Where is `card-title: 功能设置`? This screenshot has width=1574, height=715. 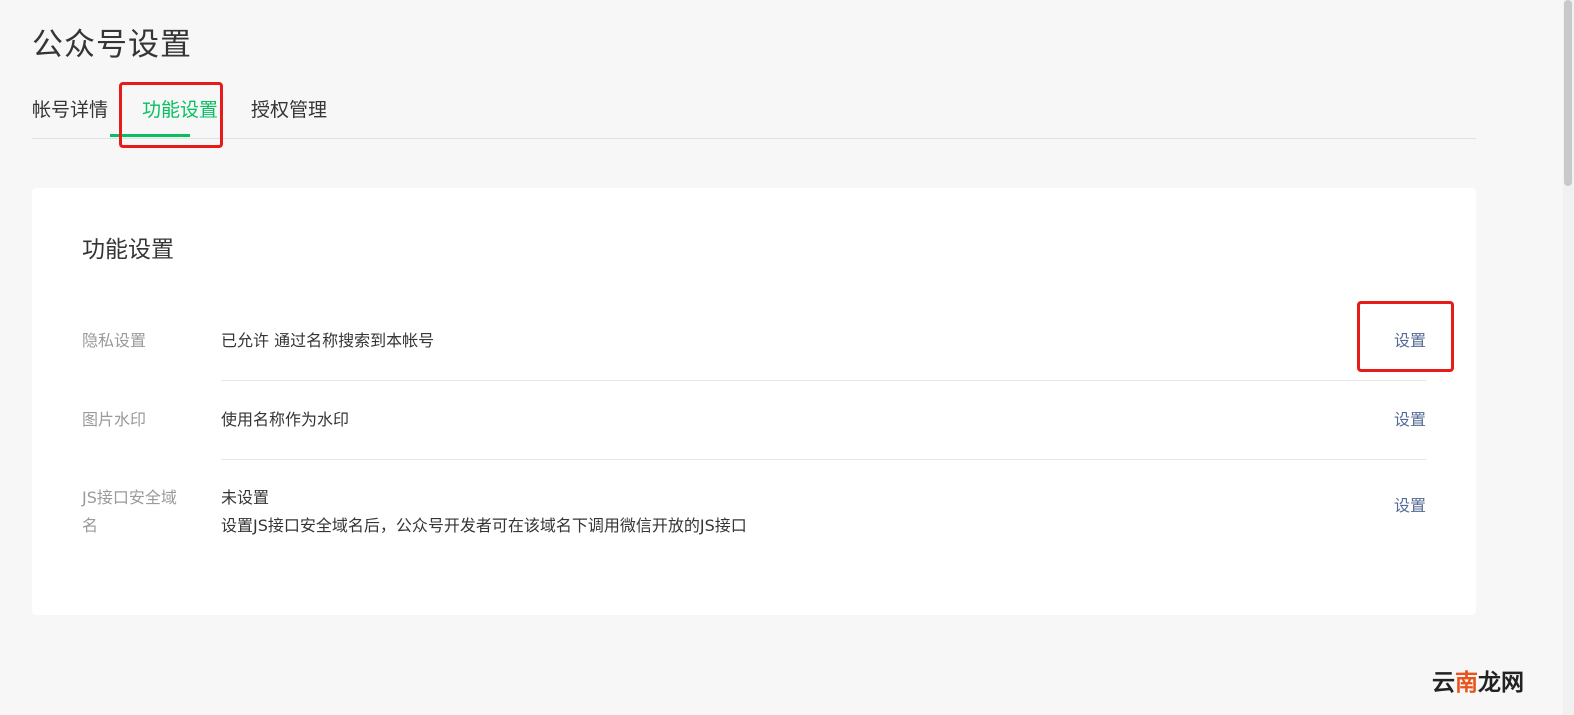
card-title: 功能设置 is located at coordinates (128, 250).